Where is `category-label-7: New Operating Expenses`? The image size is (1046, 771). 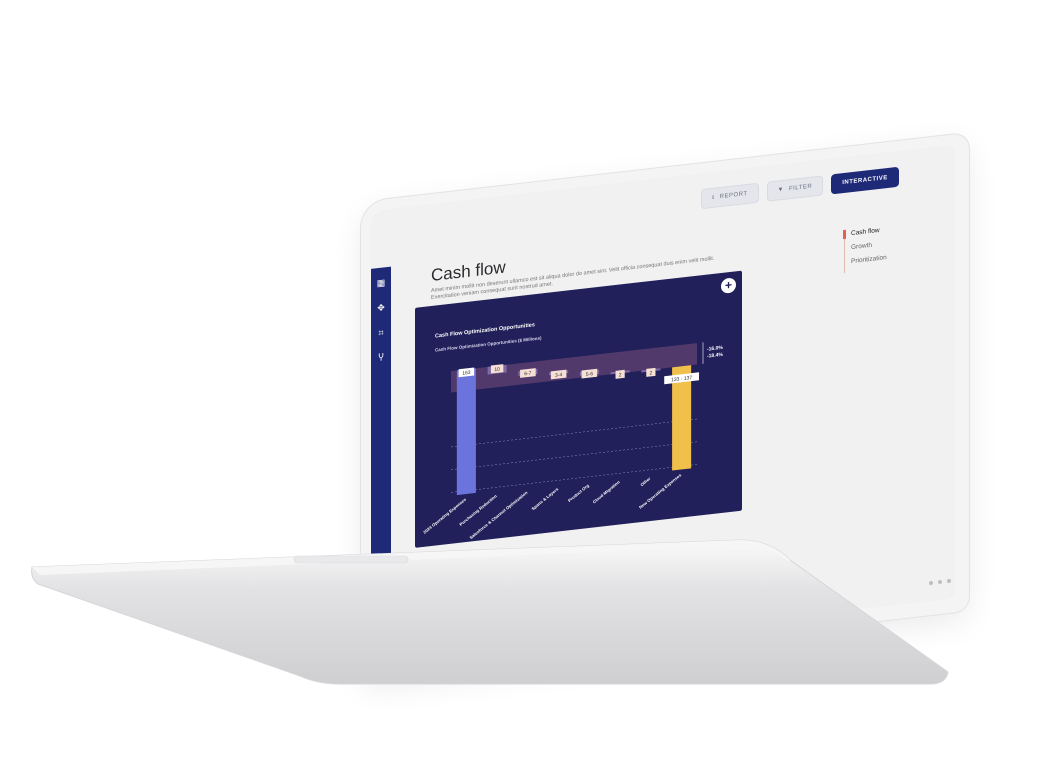
category-label-7: New Operating Expenses is located at coordinates (660, 491).